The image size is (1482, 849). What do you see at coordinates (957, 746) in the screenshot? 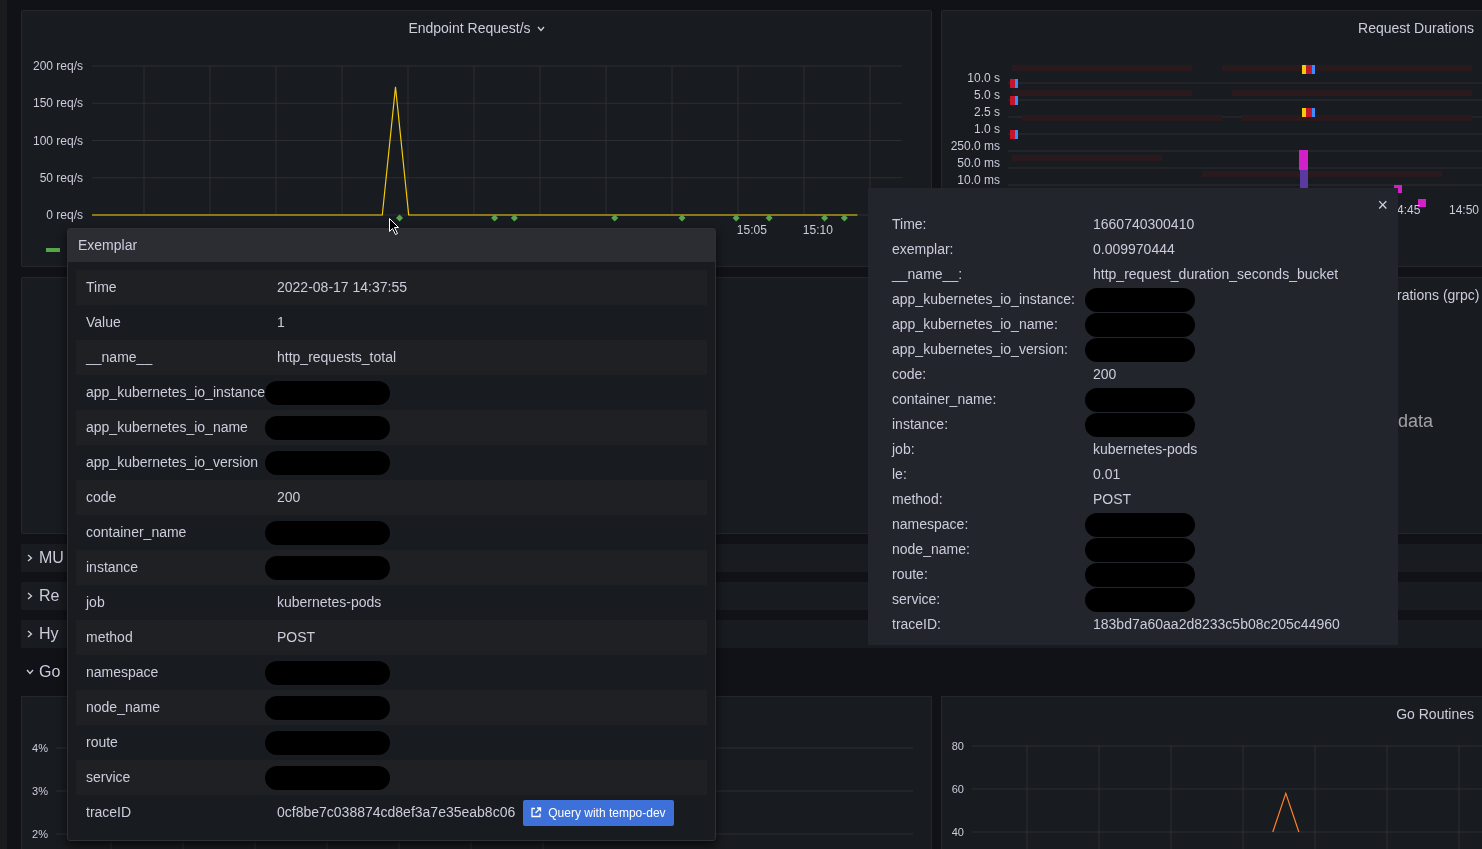
I see `axis-label: 80` at bounding box center [957, 746].